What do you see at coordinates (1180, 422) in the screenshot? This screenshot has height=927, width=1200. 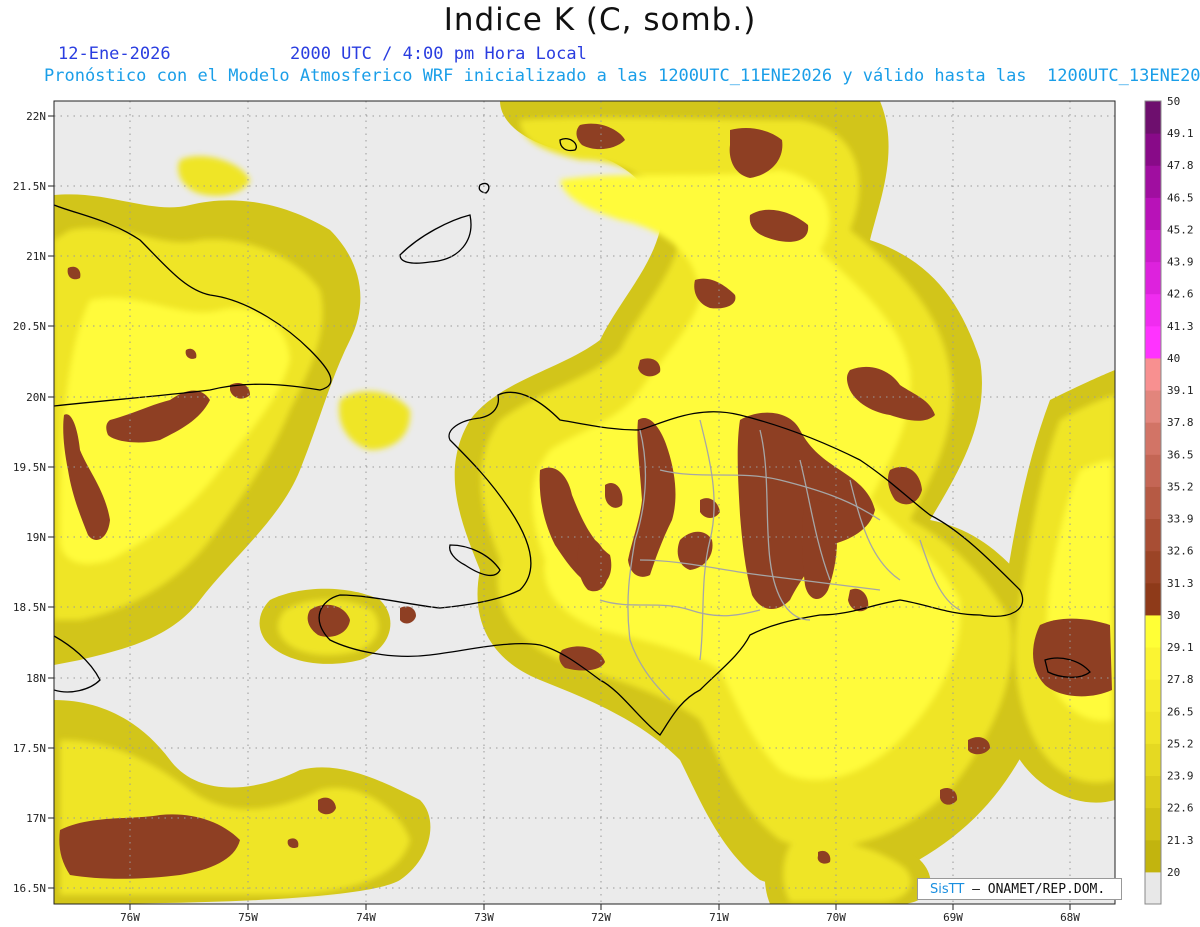 I see `colorbar-label: 37.8` at bounding box center [1180, 422].